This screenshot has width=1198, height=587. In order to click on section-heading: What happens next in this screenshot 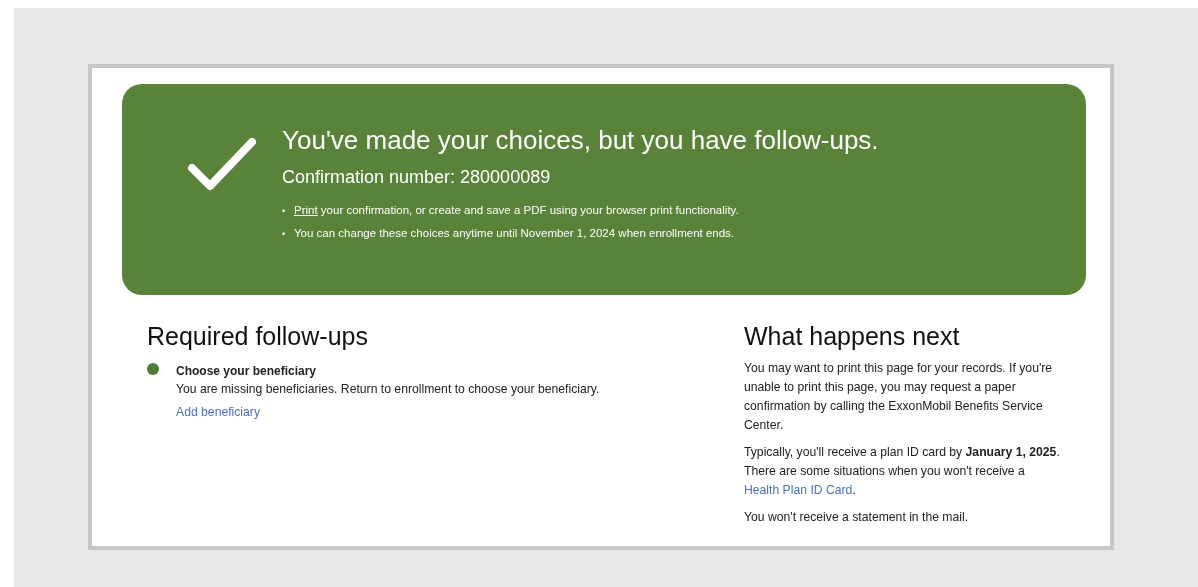, I will do `click(852, 336)`.